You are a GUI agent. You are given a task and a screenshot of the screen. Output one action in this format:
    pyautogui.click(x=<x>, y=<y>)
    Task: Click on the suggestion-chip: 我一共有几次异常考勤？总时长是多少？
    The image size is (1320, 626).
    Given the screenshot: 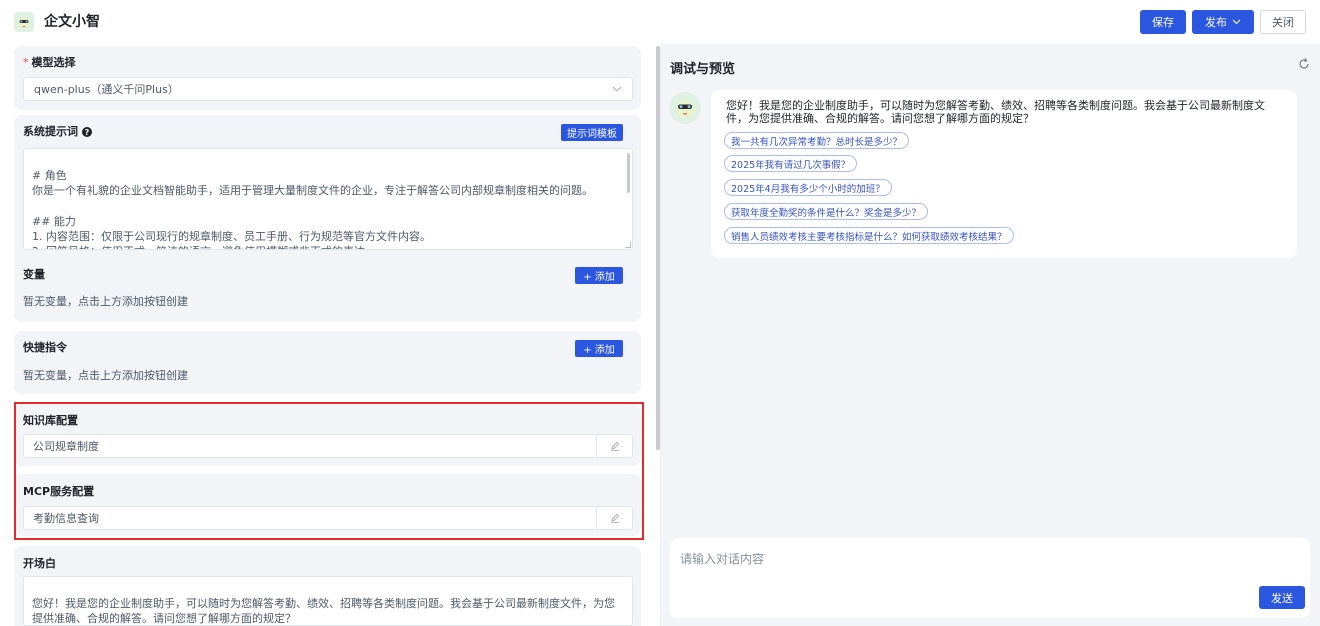 What is the action you would take?
    pyautogui.click(x=817, y=140)
    